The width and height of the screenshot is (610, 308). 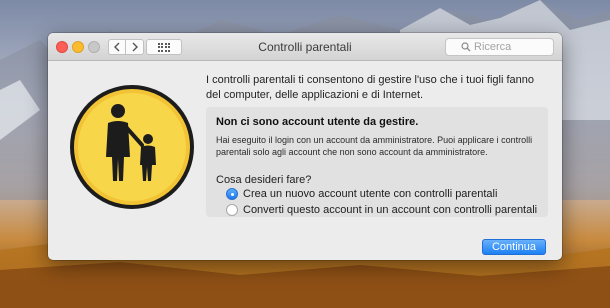 What do you see at coordinates (264, 180) in the screenshot?
I see `question-label: Cosa desideri fare?` at bounding box center [264, 180].